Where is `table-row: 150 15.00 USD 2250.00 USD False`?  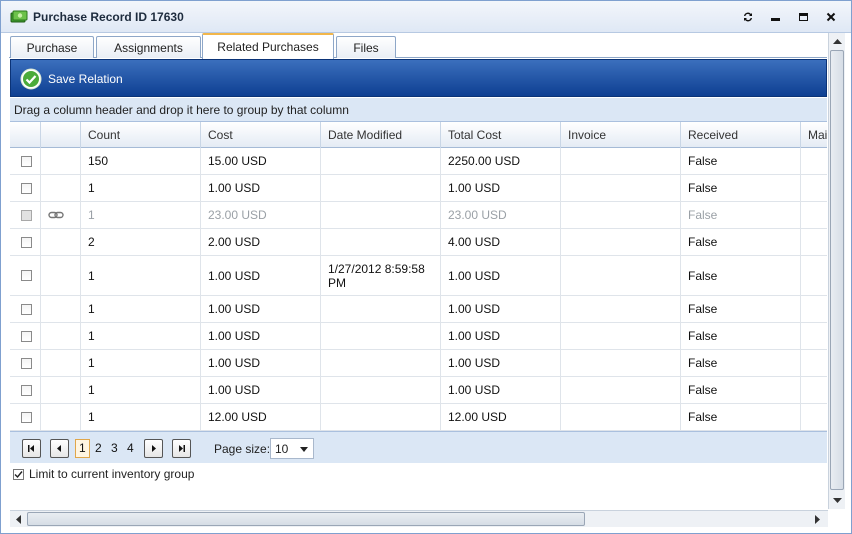 table-row: 150 15.00 USD 2250.00 USD False is located at coordinates (418, 161).